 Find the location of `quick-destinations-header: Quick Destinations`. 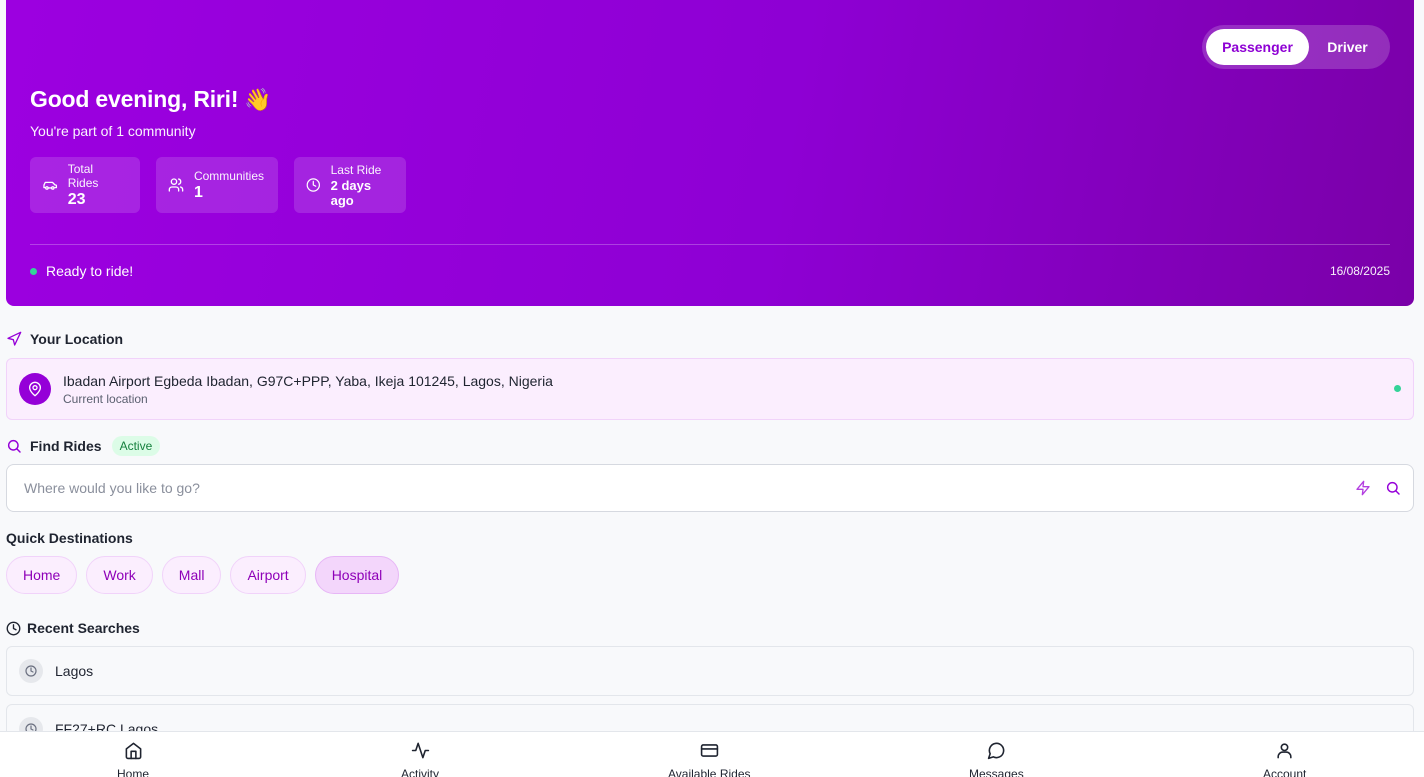

quick-destinations-header: Quick Destinations is located at coordinates (69, 538).